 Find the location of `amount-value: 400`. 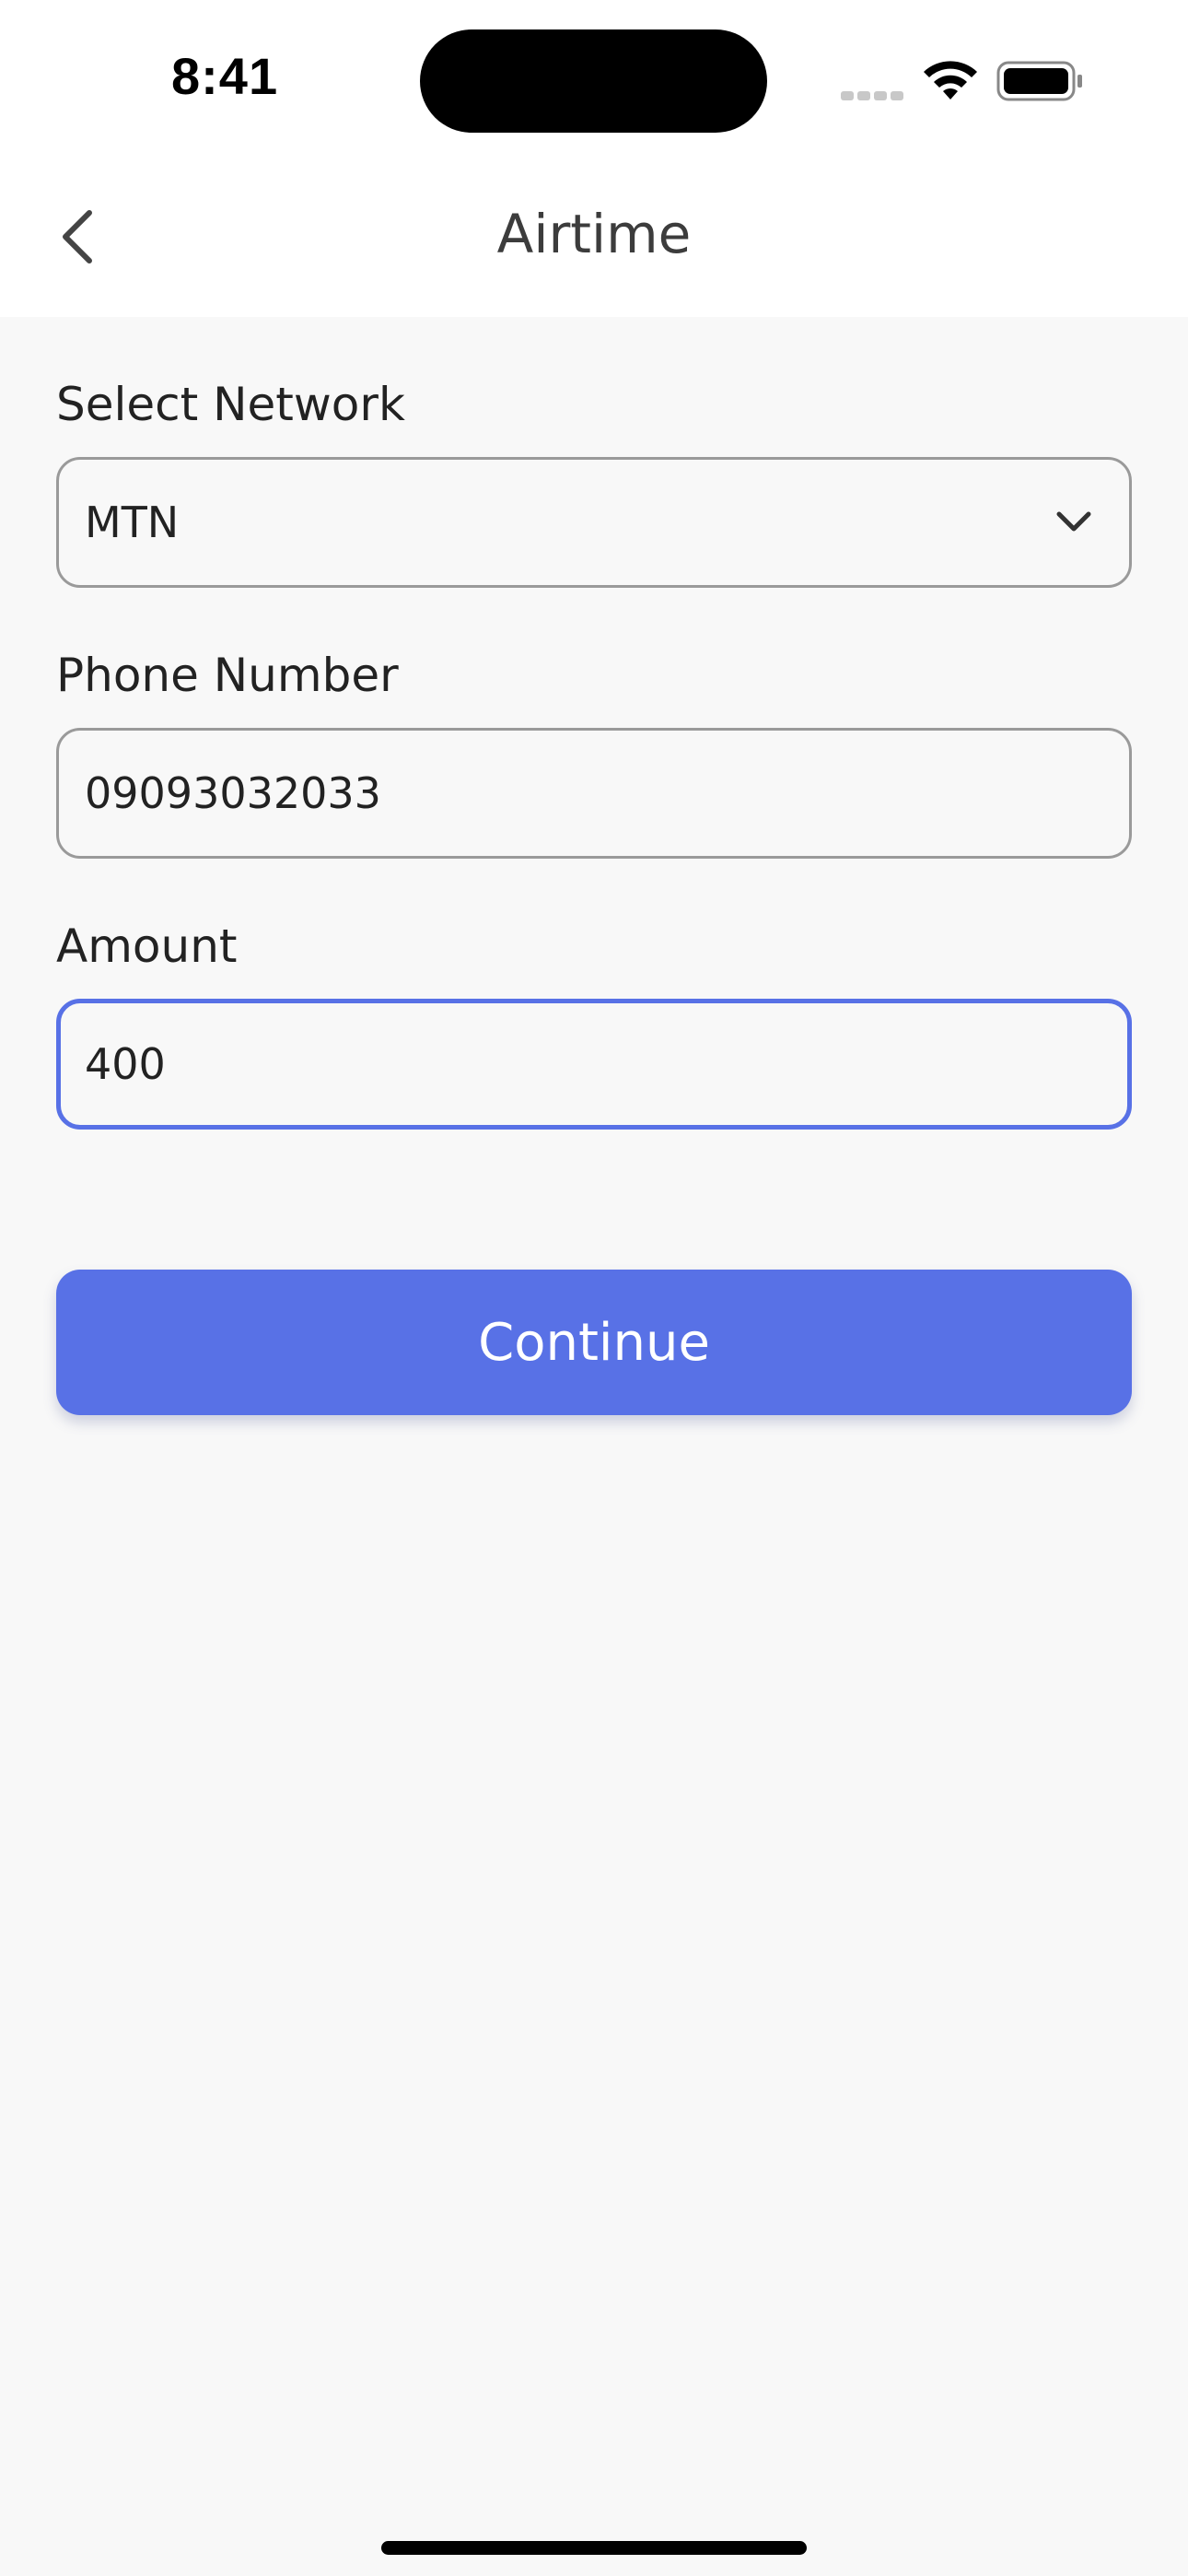

amount-value: 400 is located at coordinates (125, 1064).